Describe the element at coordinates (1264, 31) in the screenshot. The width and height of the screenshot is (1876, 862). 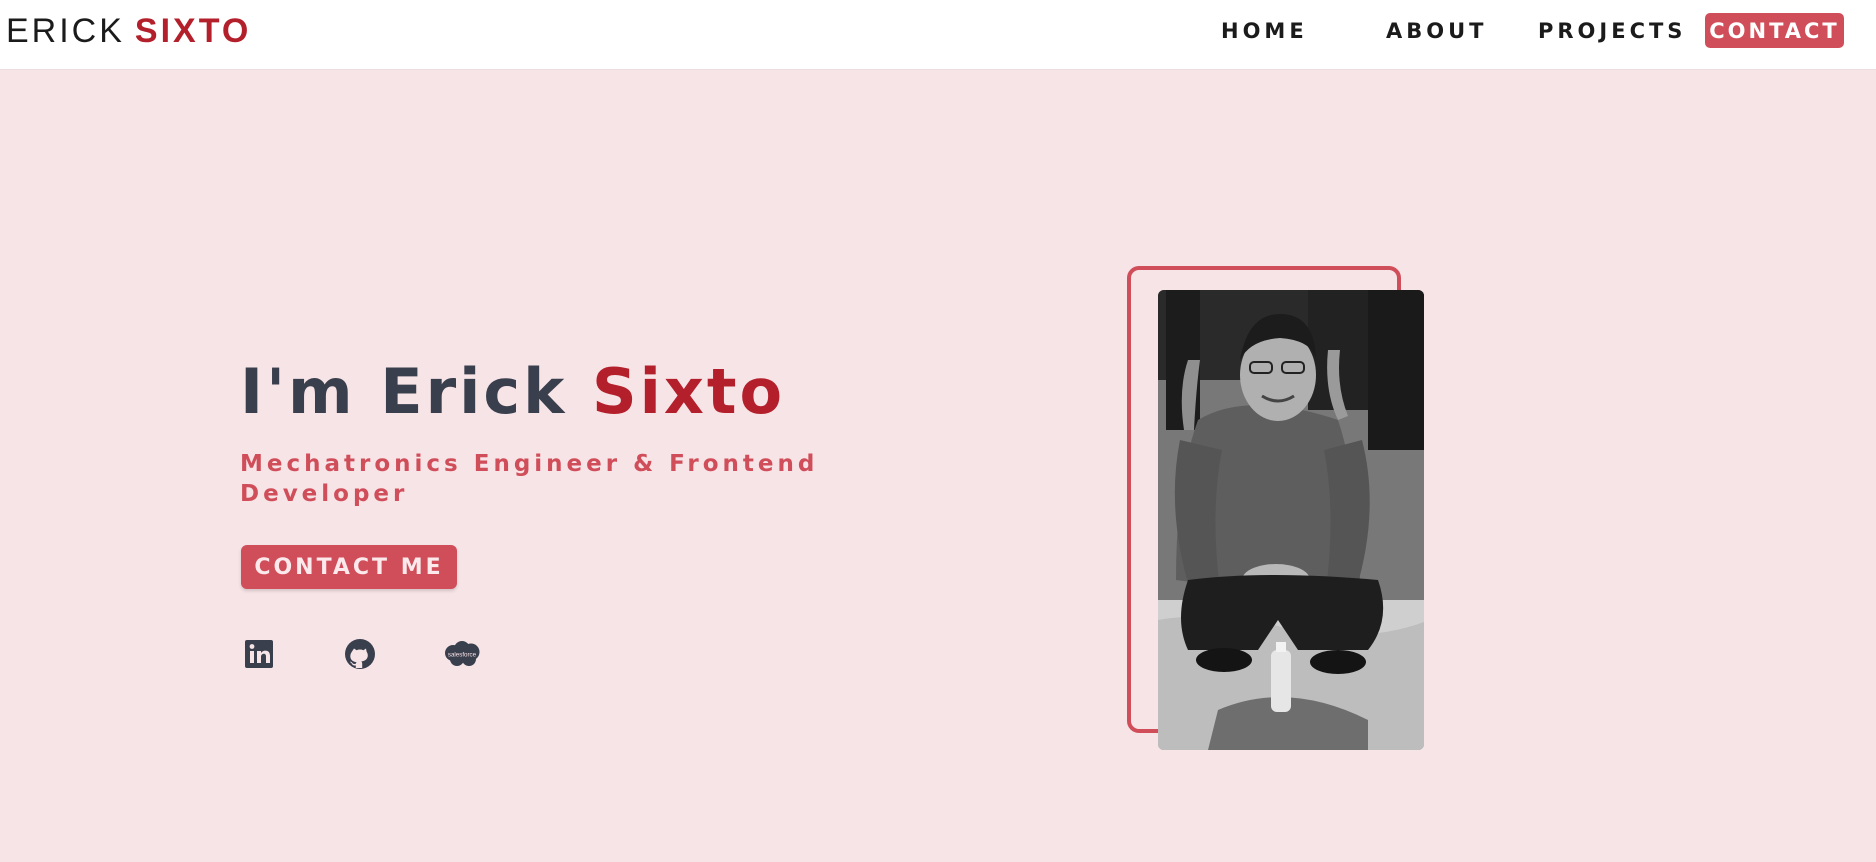
I see `nav-link-home: HOME` at that location.